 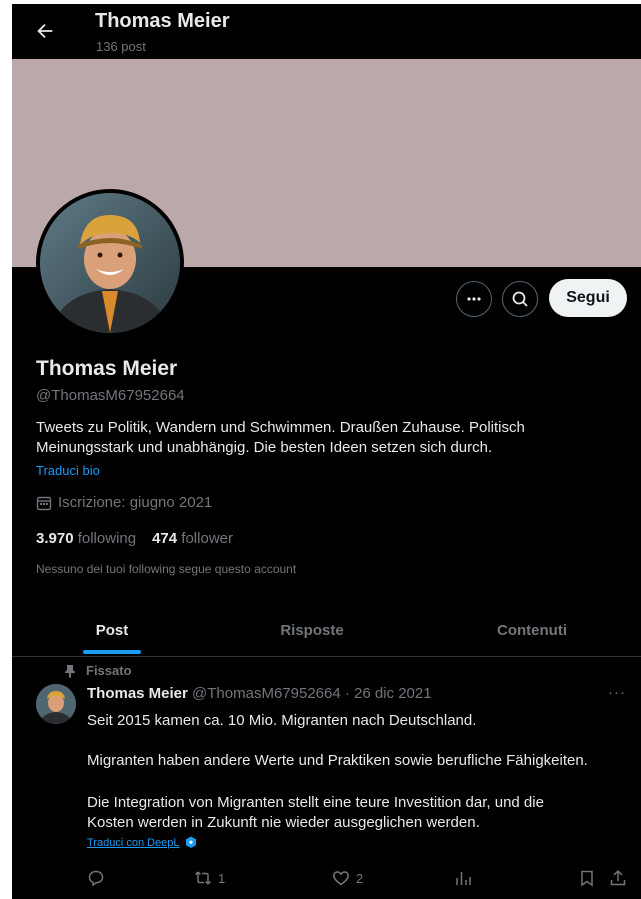 I want to click on followers-link: 474 follower, so click(x=192, y=538).